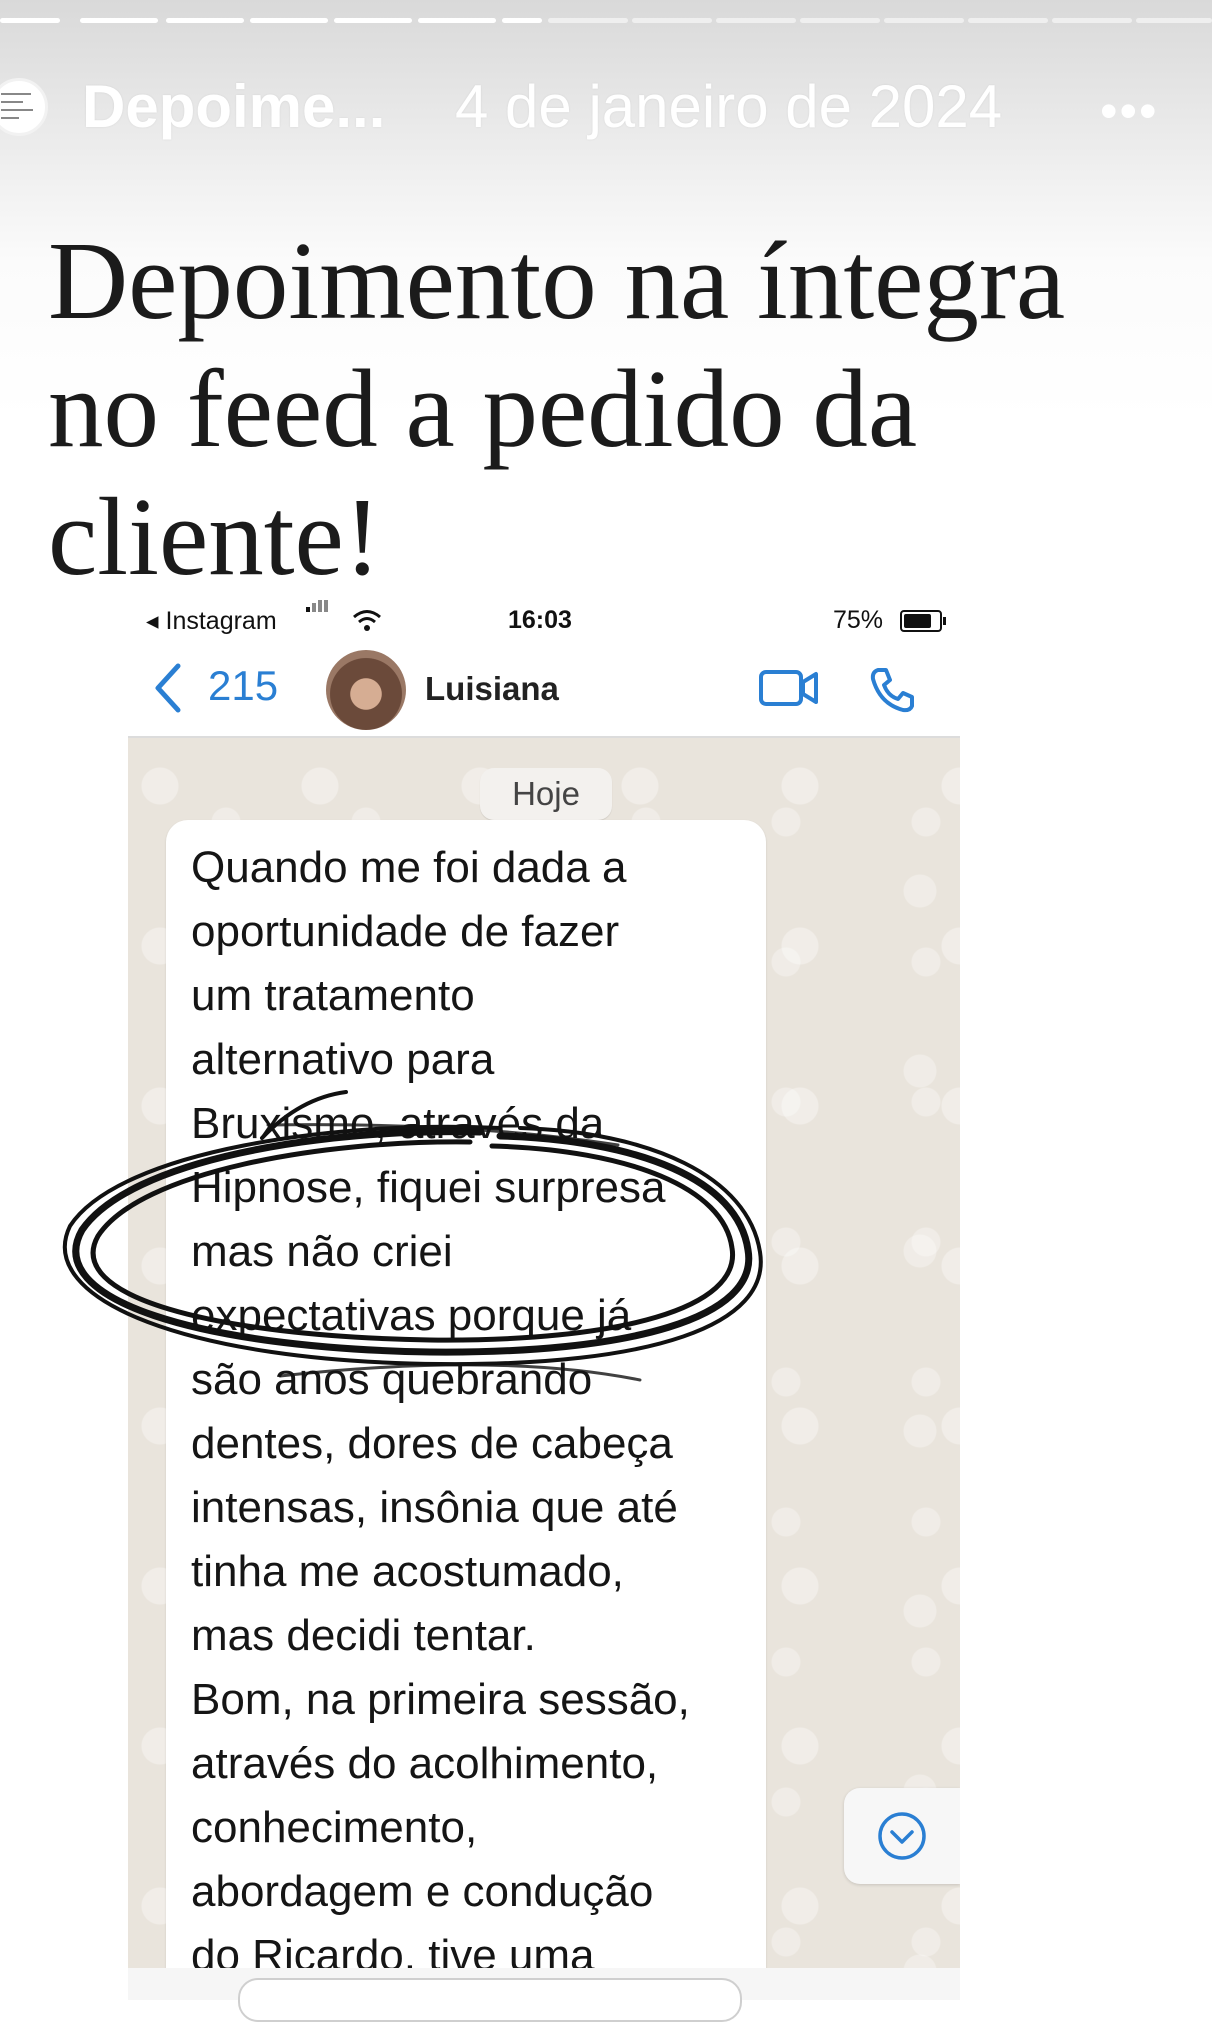  Describe the element at coordinates (858, 620) in the screenshot. I see `battery-percent: 75%` at that location.